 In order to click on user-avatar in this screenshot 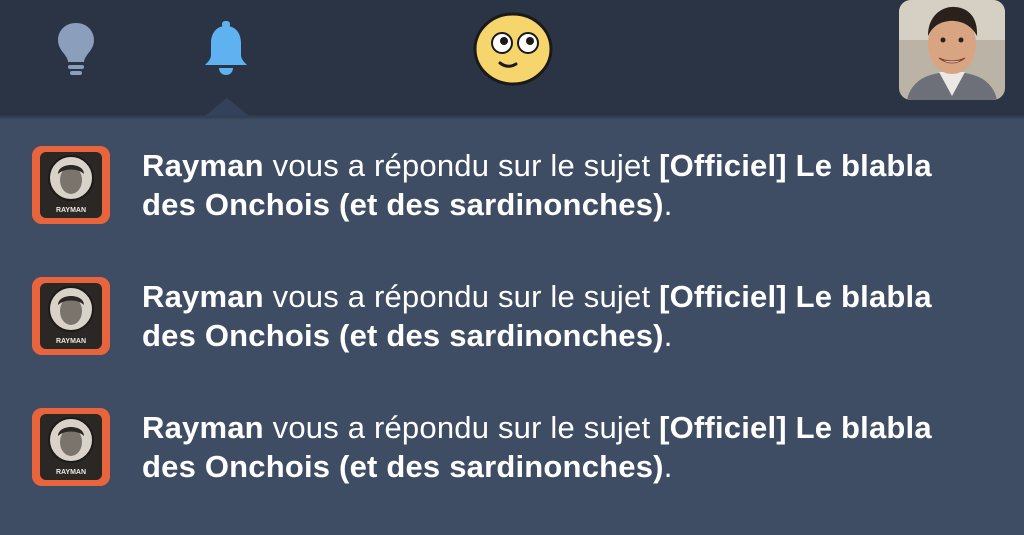, I will do `click(952, 50)`.